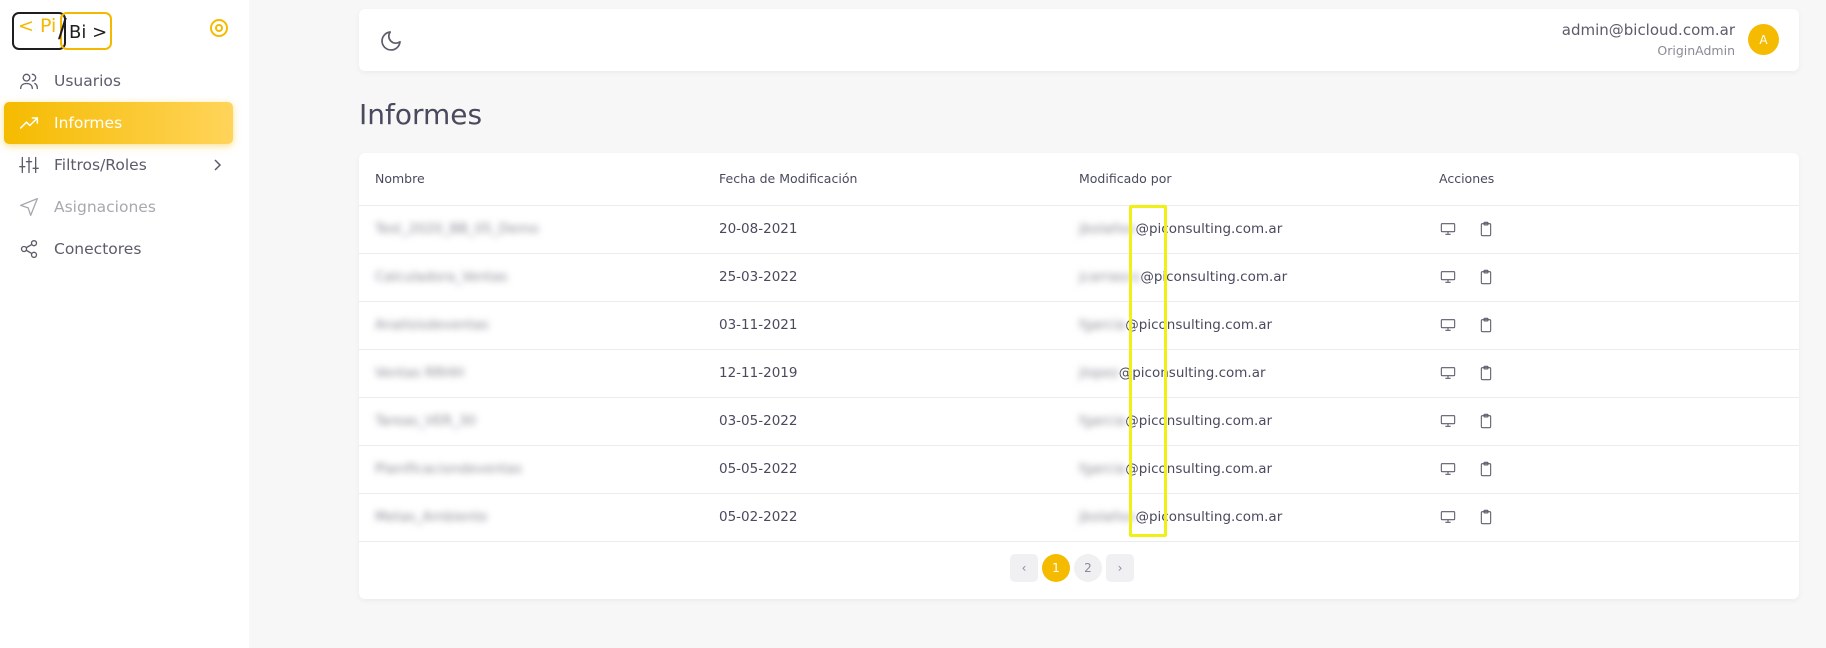  I want to click on sidebar-toggle-icon, so click(219, 28).